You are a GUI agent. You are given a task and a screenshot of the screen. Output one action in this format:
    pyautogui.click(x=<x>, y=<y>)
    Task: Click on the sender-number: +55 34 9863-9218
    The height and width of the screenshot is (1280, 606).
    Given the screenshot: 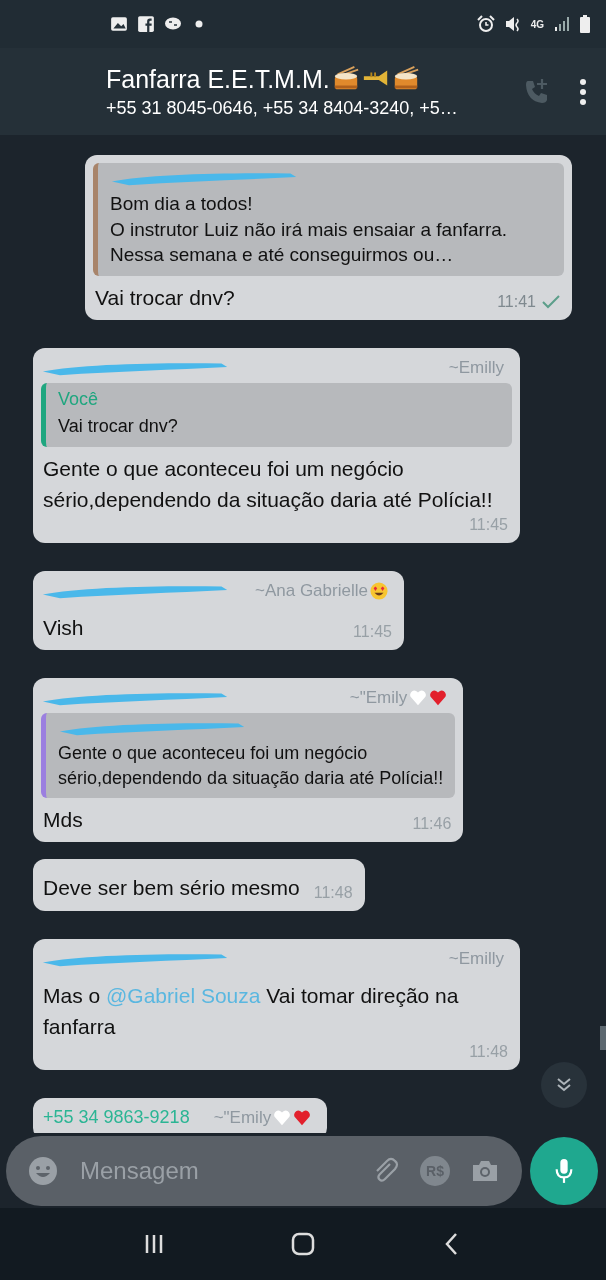 What is the action you would take?
    pyautogui.click(x=116, y=1118)
    